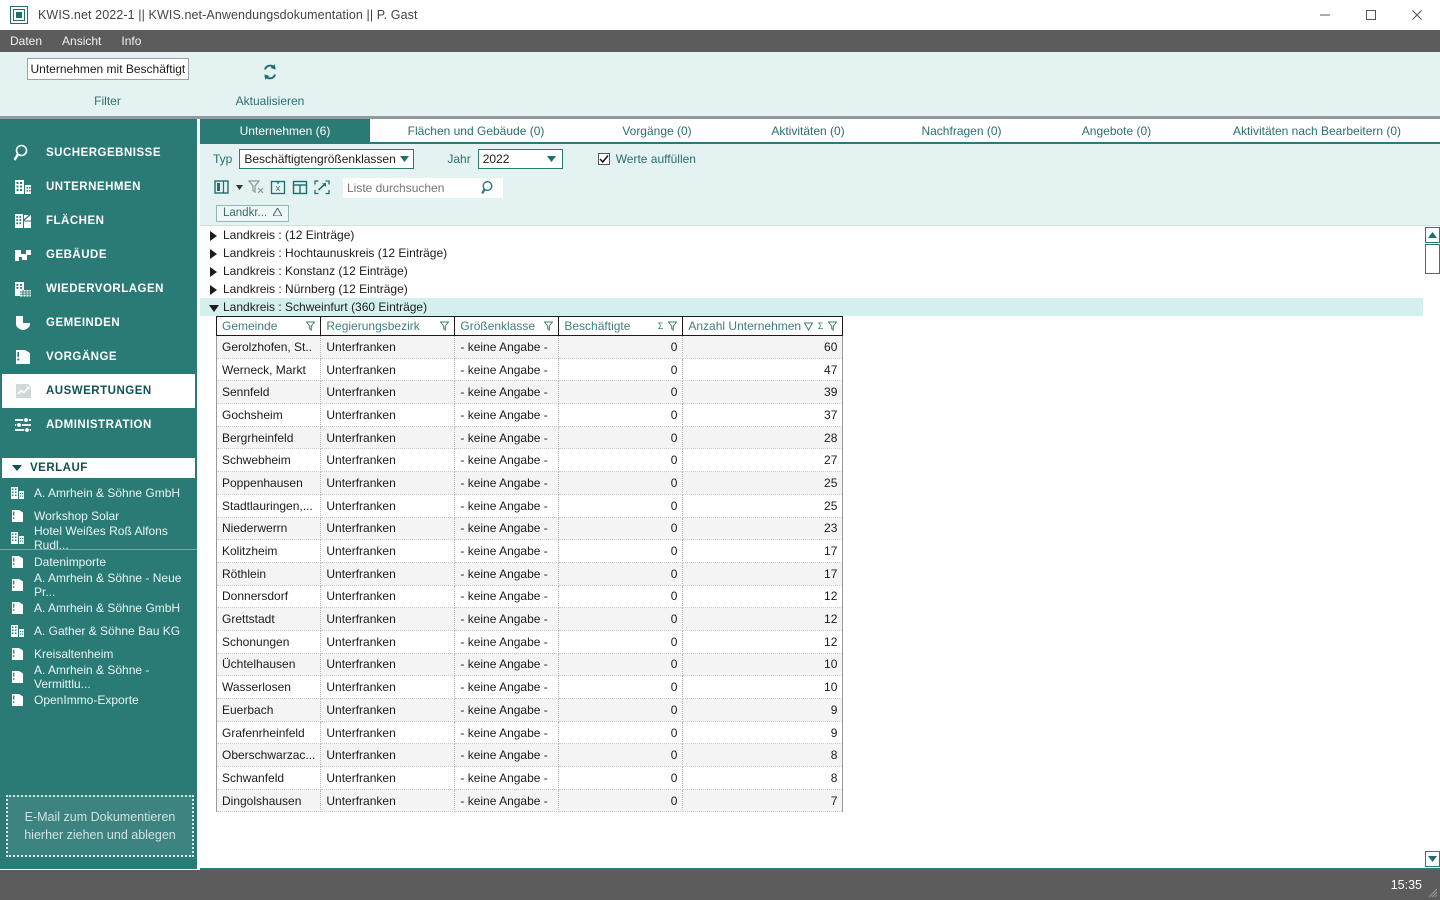  Describe the element at coordinates (529, 392) in the screenshot. I see `table-row: Sennfeld Unterfranken - keine Angabe -0 39` at that location.